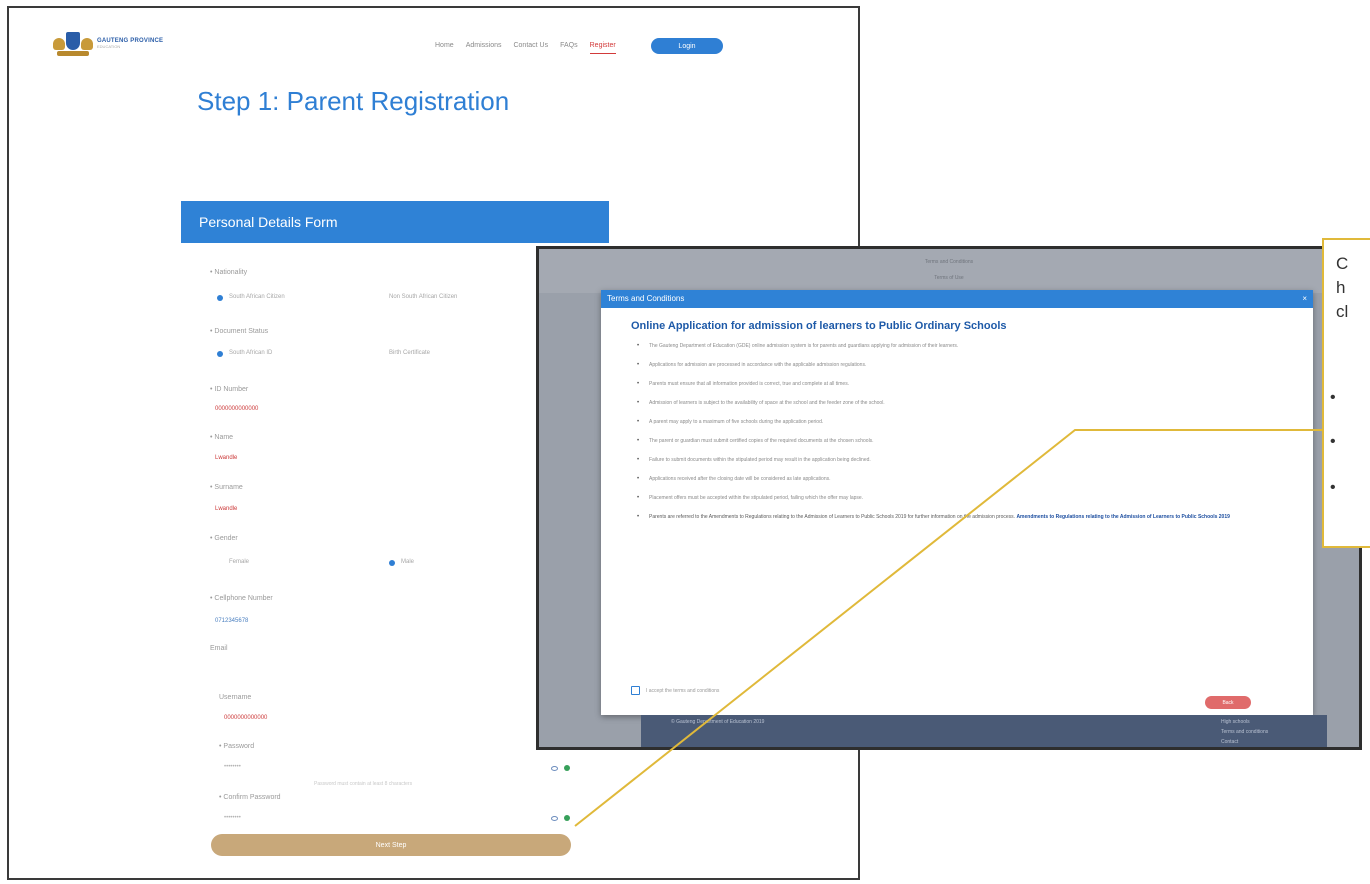 The height and width of the screenshot is (884, 1370). What do you see at coordinates (236, 409) in the screenshot?
I see `id-number-input: 0000000000000` at bounding box center [236, 409].